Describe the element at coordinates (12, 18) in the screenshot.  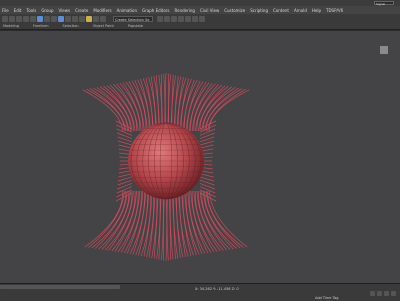
I see `redo-icon` at that location.